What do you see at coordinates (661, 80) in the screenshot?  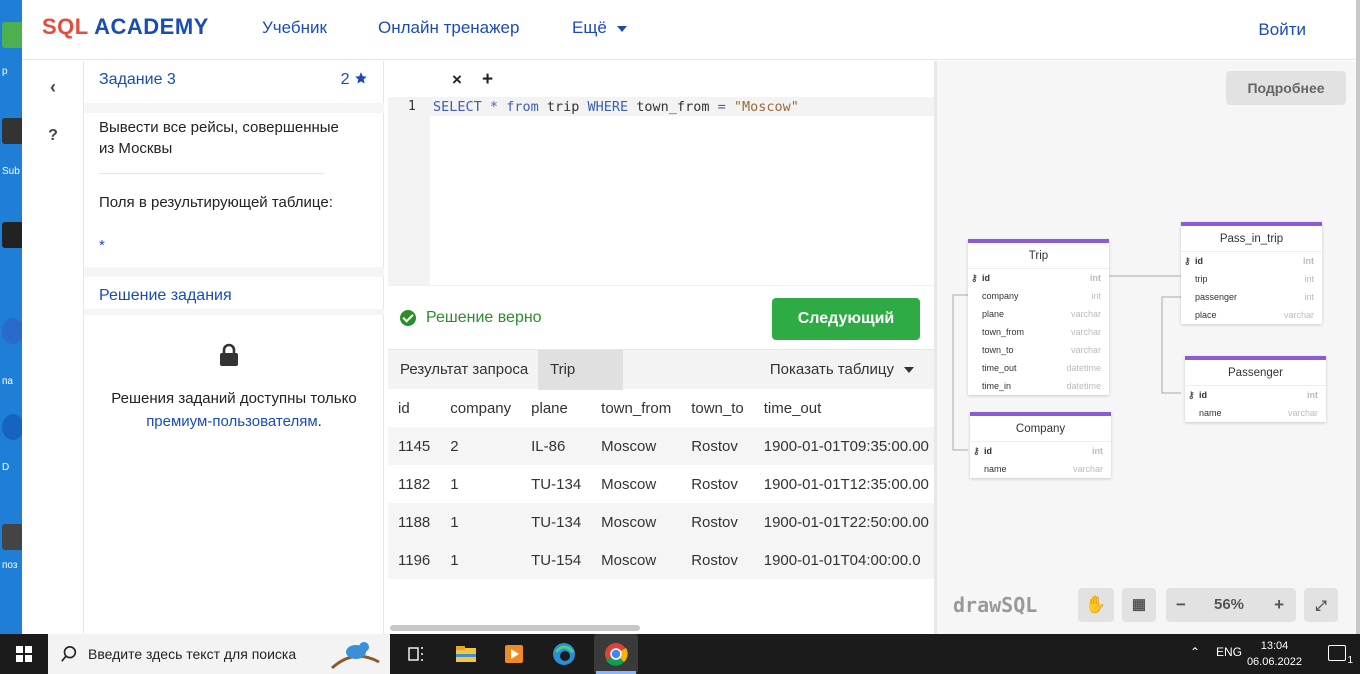 I see `editor-tabbar: × +` at bounding box center [661, 80].